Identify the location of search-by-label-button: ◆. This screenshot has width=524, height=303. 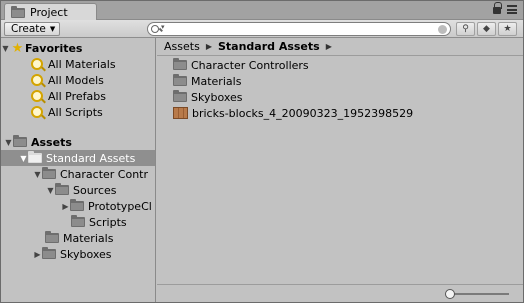
(486, 29).